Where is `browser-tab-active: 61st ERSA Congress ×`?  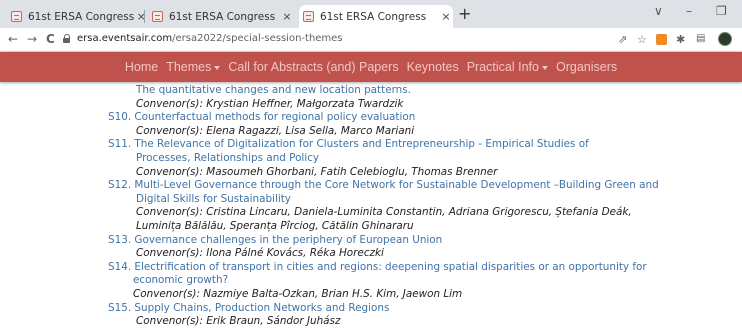 browser-tab-active: 61st ERSA Congress × is located at coordinates (376, 16).